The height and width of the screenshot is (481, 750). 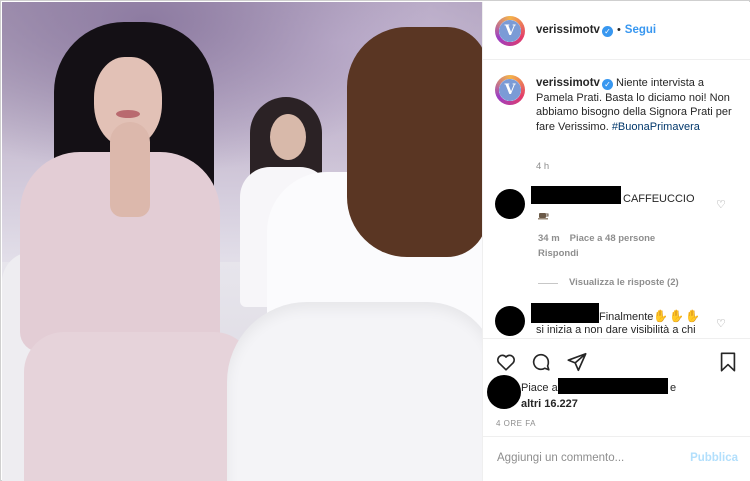 What do you see at coordinates (510, 90) in the screenshot?
I see `caption-avatar: V` at bounding box center [510, 90].